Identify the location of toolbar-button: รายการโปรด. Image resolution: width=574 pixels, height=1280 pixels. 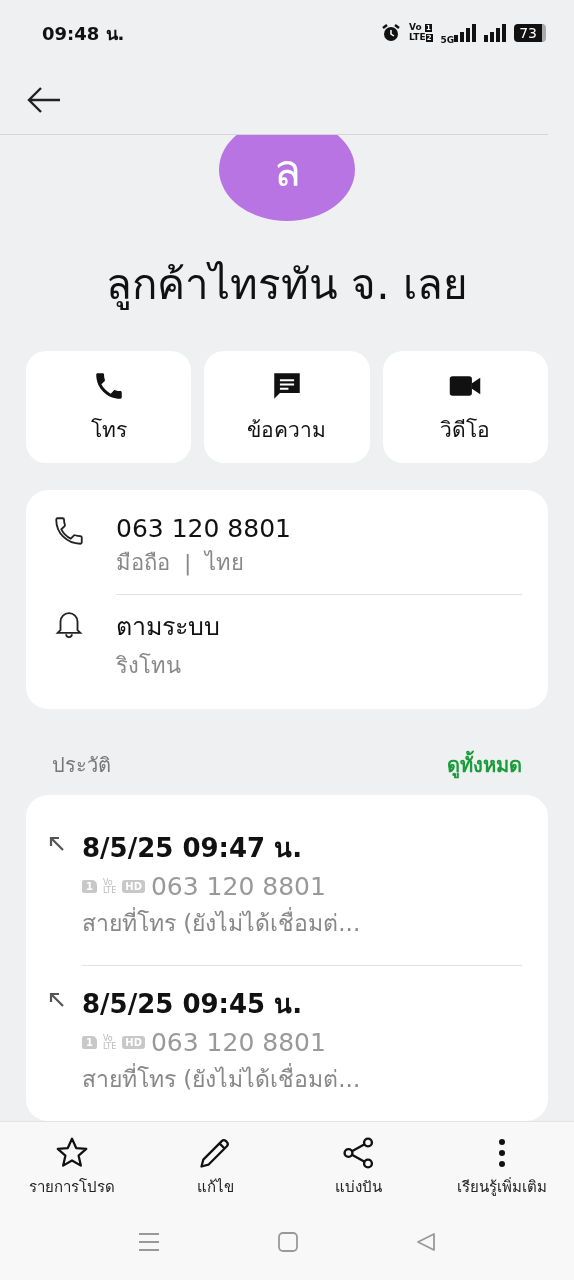
(72, 1167).